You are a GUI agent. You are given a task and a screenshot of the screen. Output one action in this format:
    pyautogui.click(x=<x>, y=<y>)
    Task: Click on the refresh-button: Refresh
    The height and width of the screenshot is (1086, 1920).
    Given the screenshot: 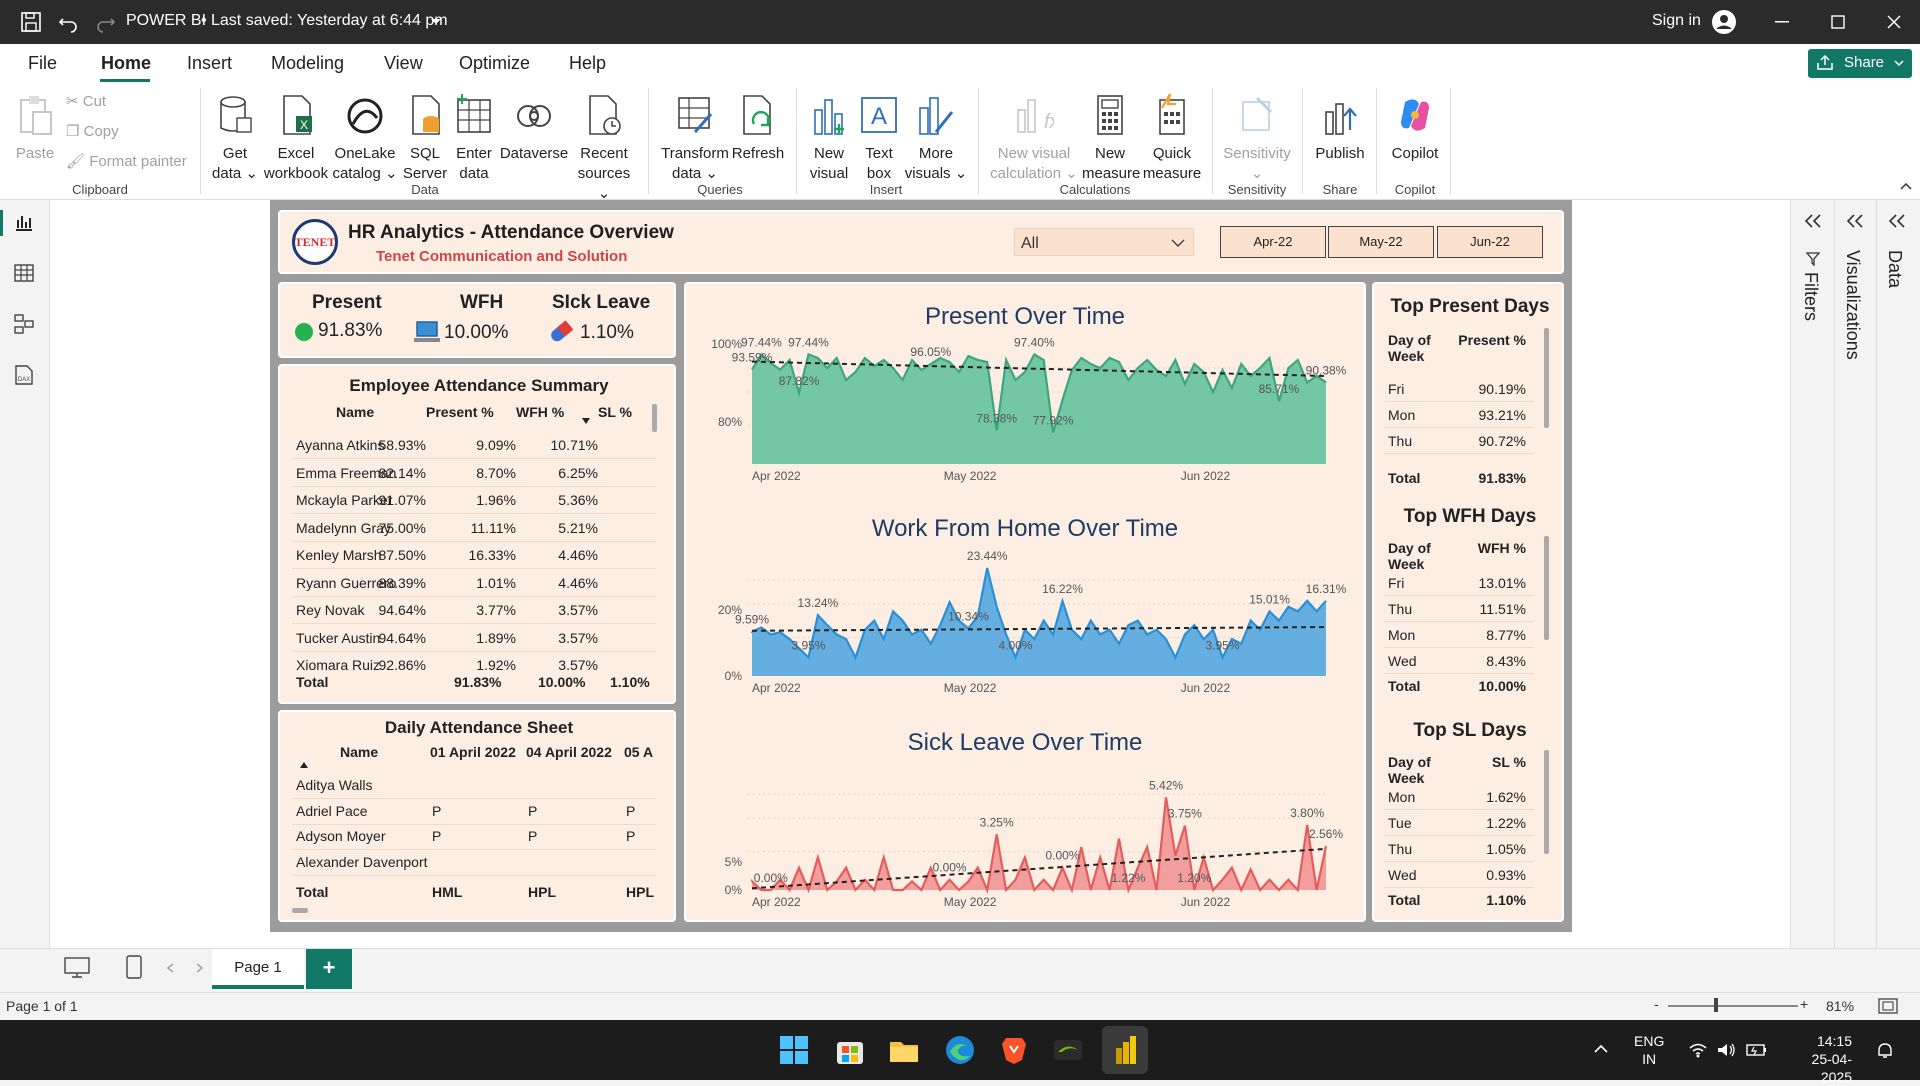 What is the action you would take?
    pyautogui.click(x=758, y=129)
    